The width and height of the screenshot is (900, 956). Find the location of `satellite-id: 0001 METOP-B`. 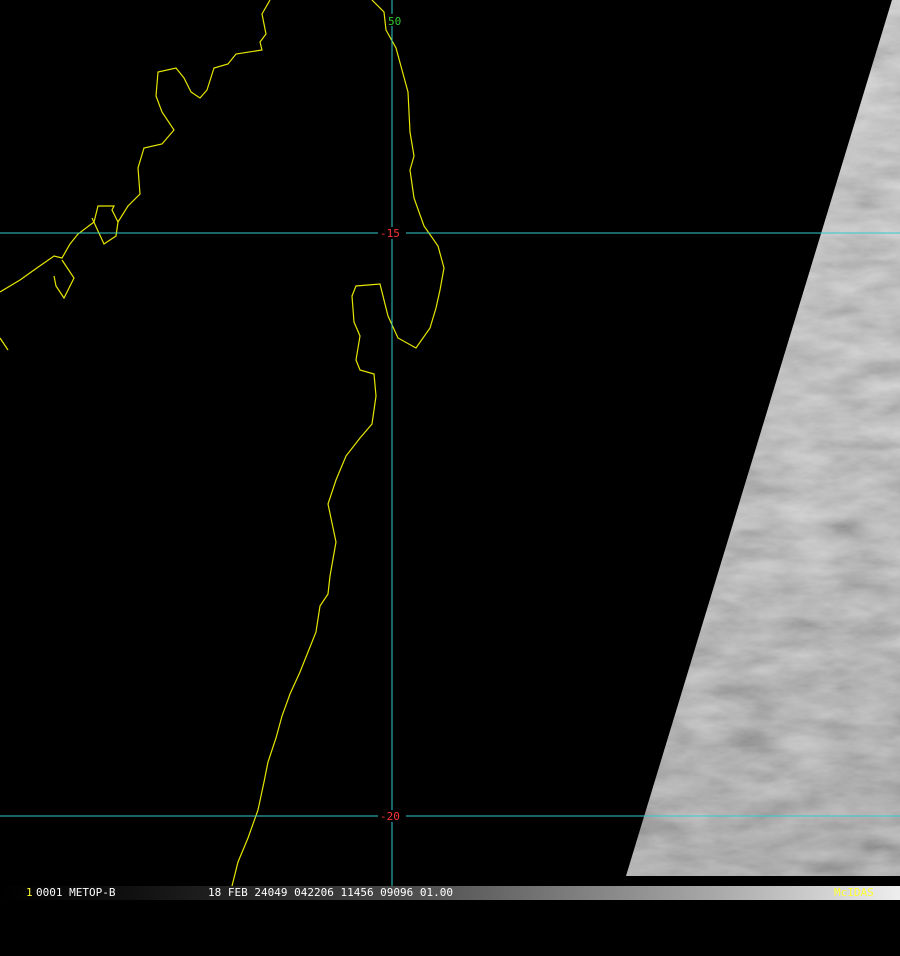

satellite-id: 0001 METOP-B is located at coordinates (76, 892).